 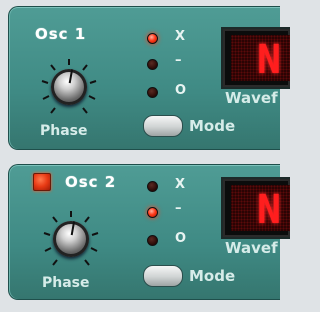 I want to click on osc1-phase-label: Phase, so click(x=64, y=131).